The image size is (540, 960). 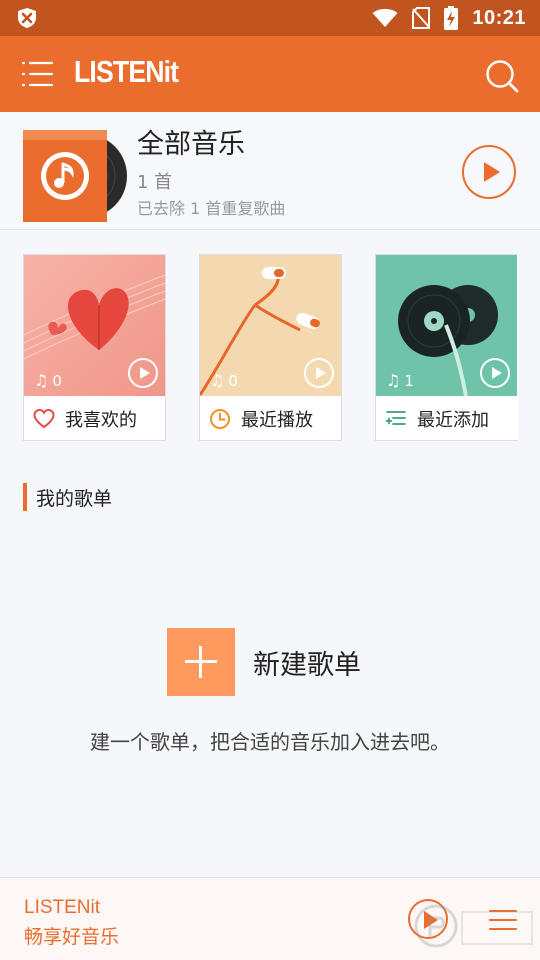 What do you see at coordinates (101, 420) in the screenshot?
I see `card-label: 我喜欢的` at bounding box center [101, 420].